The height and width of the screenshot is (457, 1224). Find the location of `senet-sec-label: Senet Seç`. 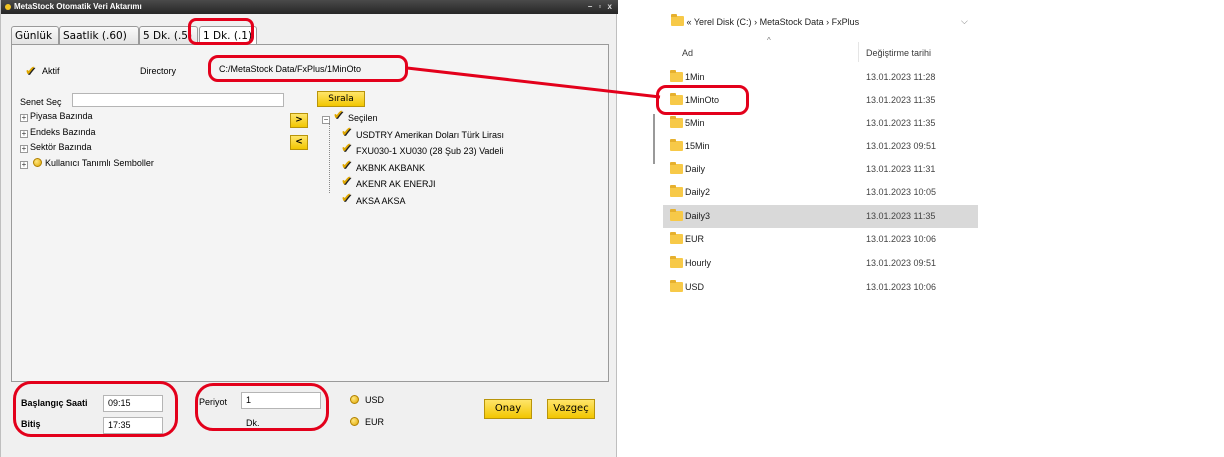

senet-sec-label: Senet Seç is located at coordinates (41, 102).